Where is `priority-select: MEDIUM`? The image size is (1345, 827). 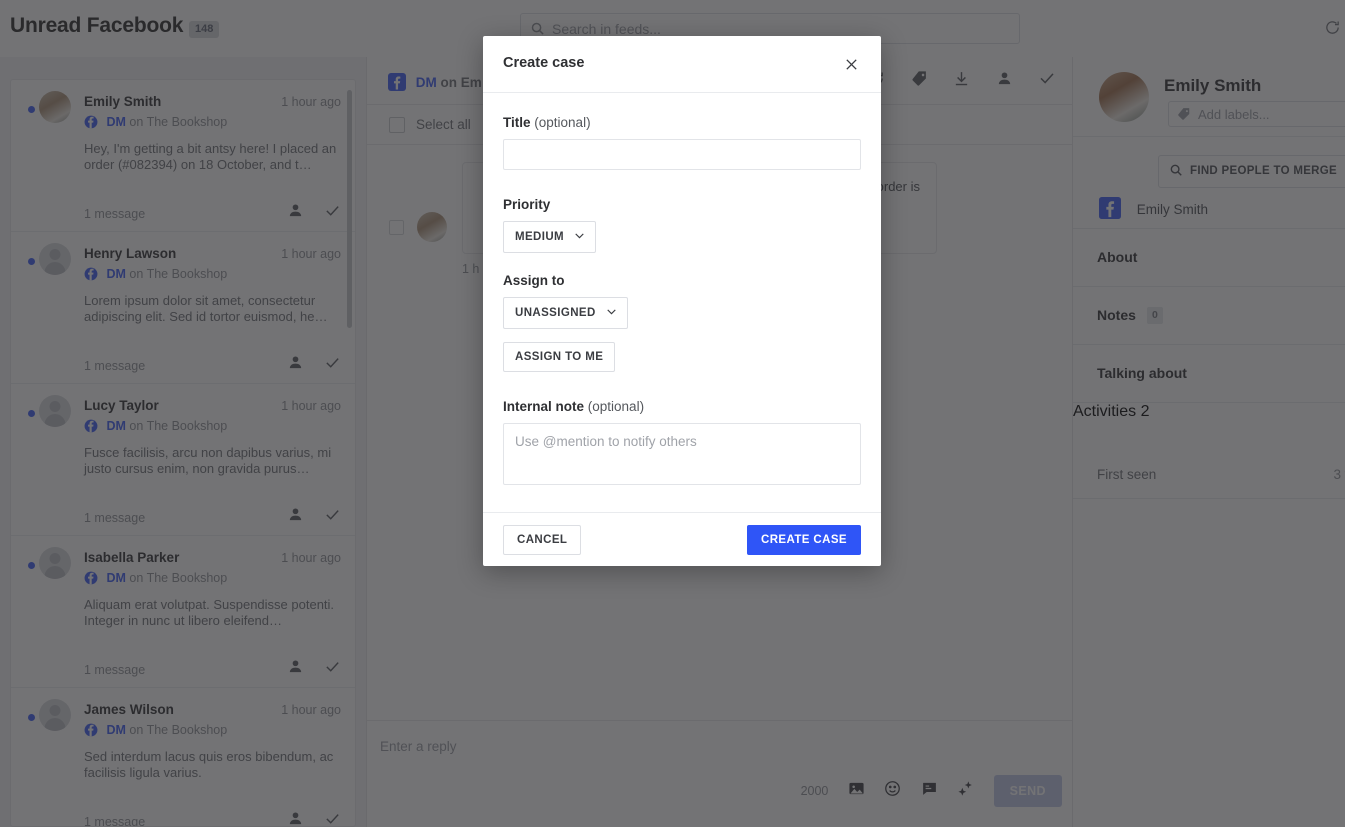
priority-select: MEDIUM is located at coordinates (550, 237).